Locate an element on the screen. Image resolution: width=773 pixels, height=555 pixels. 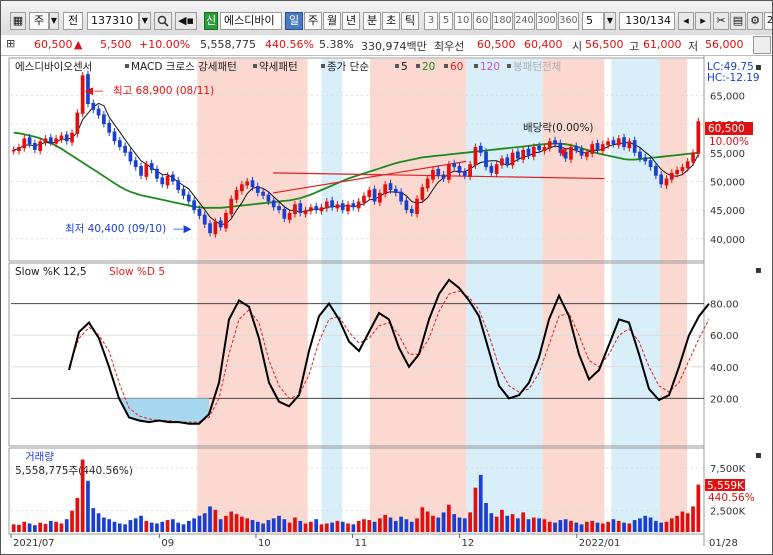
gear-icon: ⚙ is located at coordinates (755, 21).